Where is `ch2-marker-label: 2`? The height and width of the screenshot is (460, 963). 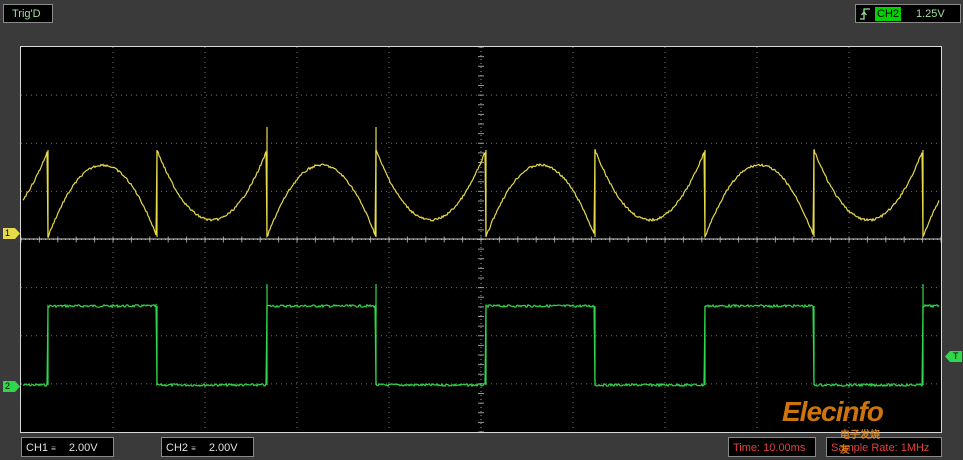 ch2-marker-label: 2 is located at coordinates (8, 386).